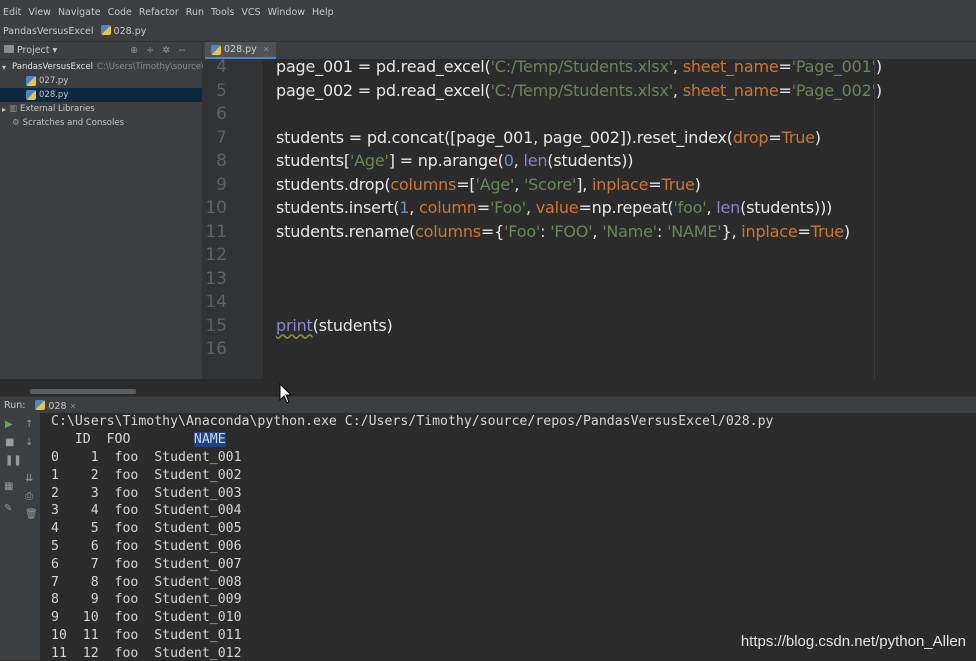 This screenshot has width=976, height=661. Describe the element at coordinates (216, 231) in the screenshot. I see `line-number: 11` at that location.